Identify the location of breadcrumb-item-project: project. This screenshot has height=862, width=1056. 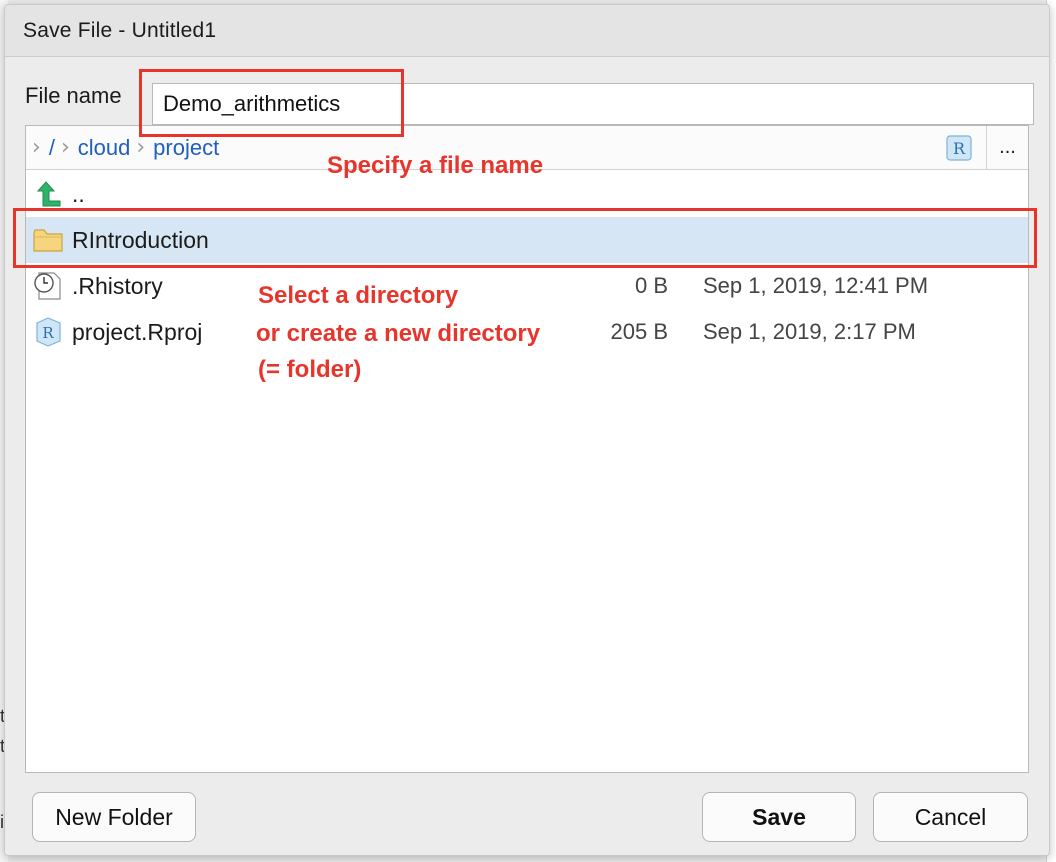
(186, 148).